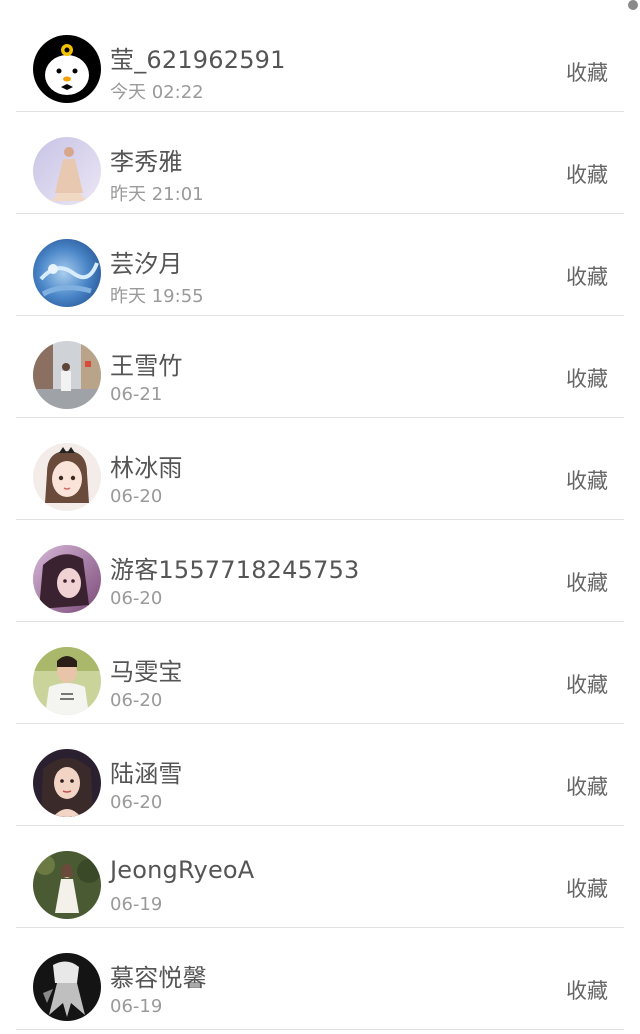  I want to click on blue-painting-avatar-icon, so click(67, 273).